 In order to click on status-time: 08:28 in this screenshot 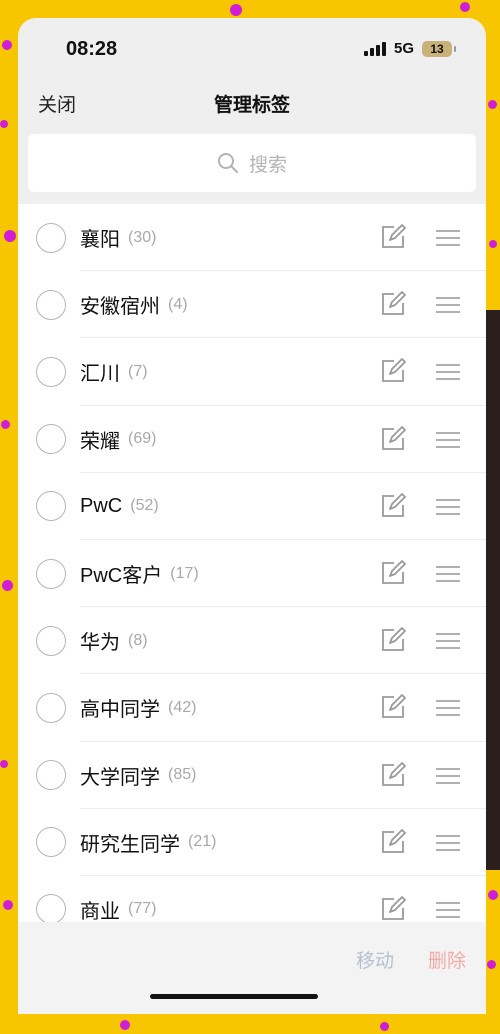, I will do `click(92, 49)`.